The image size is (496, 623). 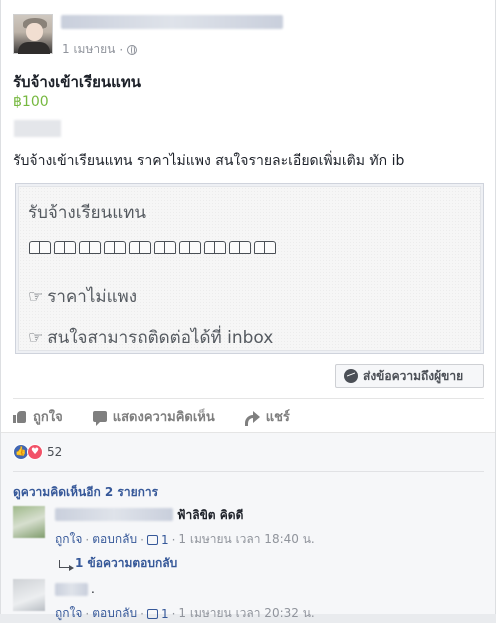 I want to click on view-replies-link: 1 ข้อความตอบกลับ, so click(x=118, y=563).